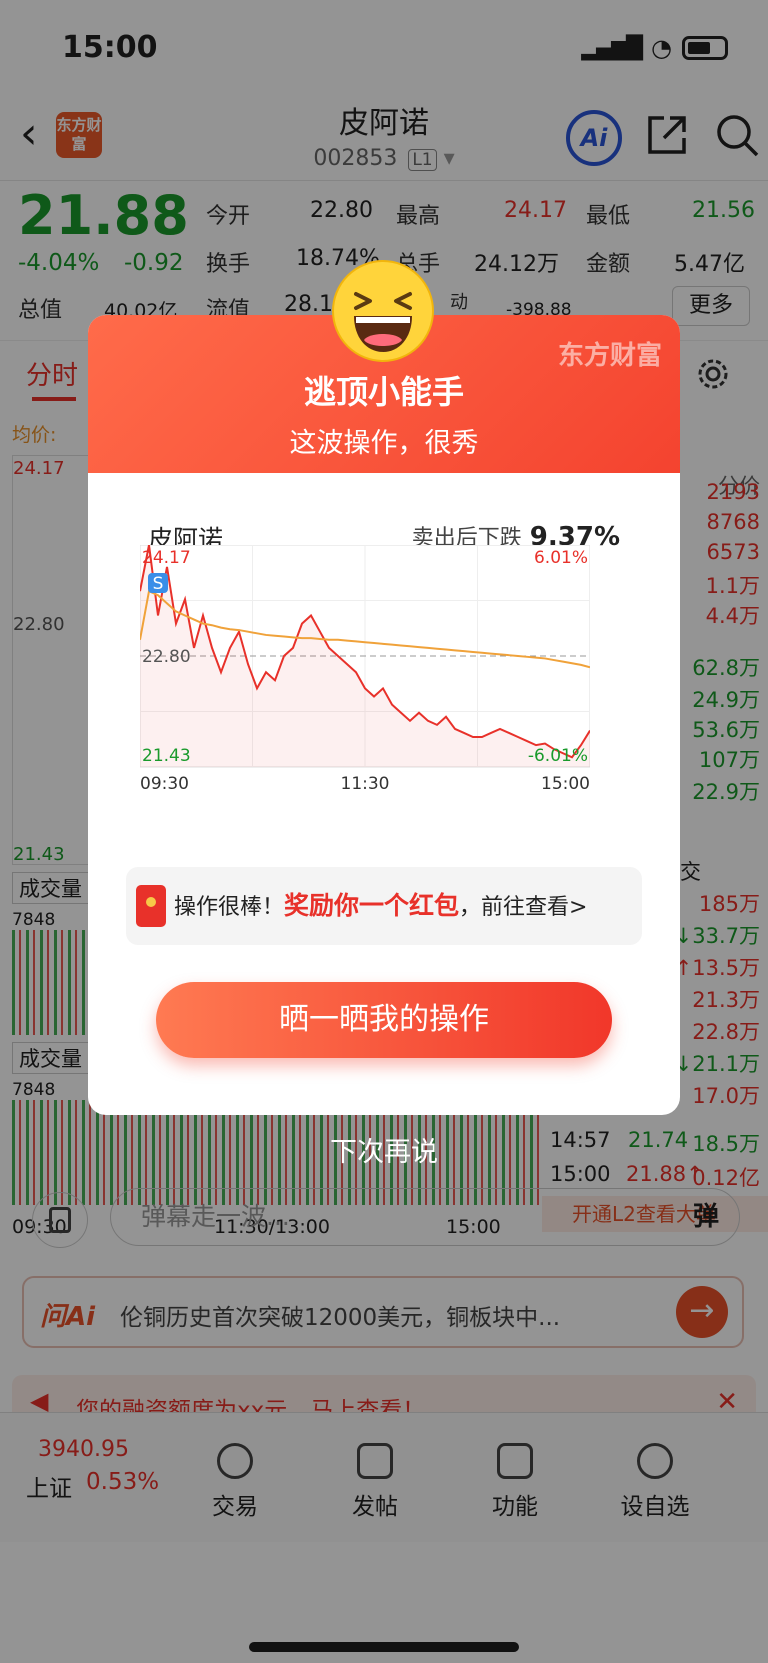 This screenshot has width=768, height=1663. I want to click on laughing-emoji-icon, so click(383, 311).